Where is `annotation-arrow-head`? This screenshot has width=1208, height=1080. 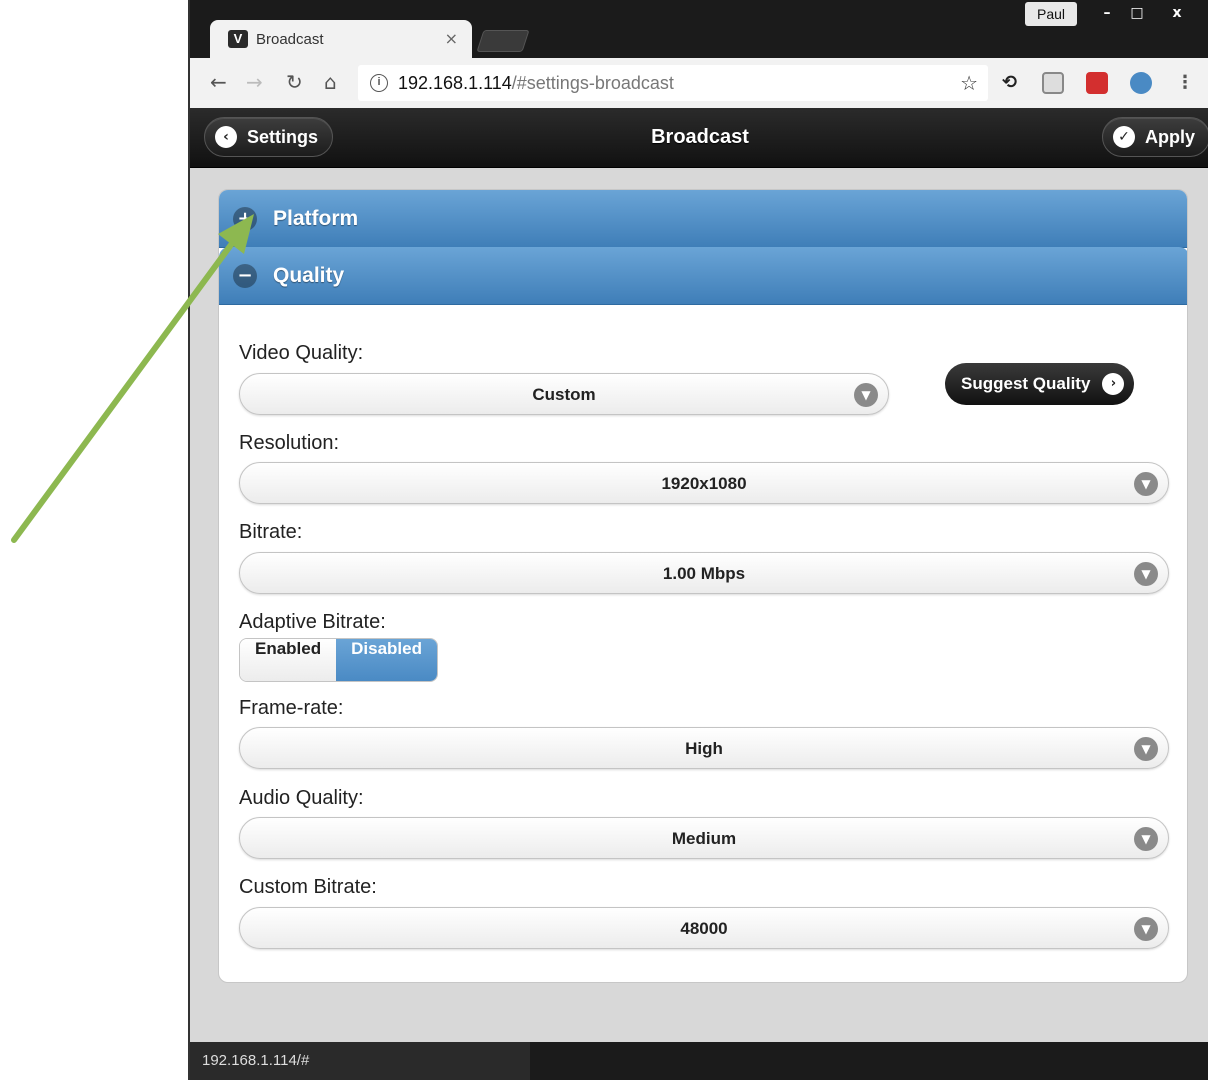
annotation-arrow-head is located at coordinates (236, 234).